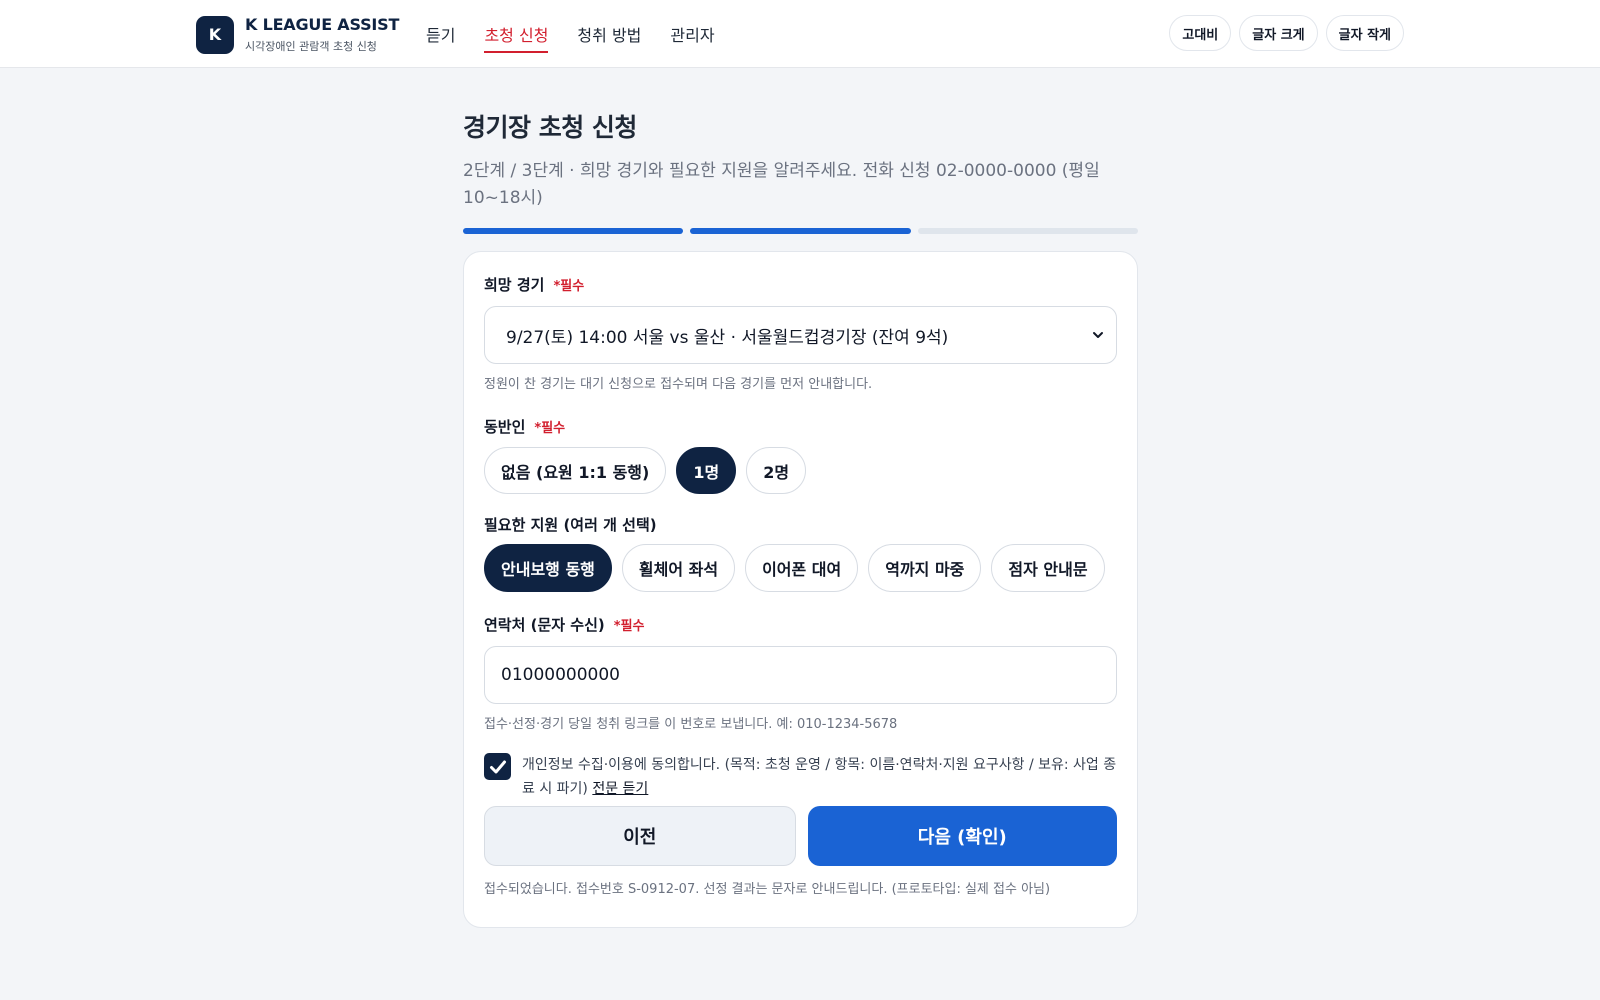  Describe the element at coordinates (505, 427) in the screenshot. I see `companion-label-text: 동반인` at that location.